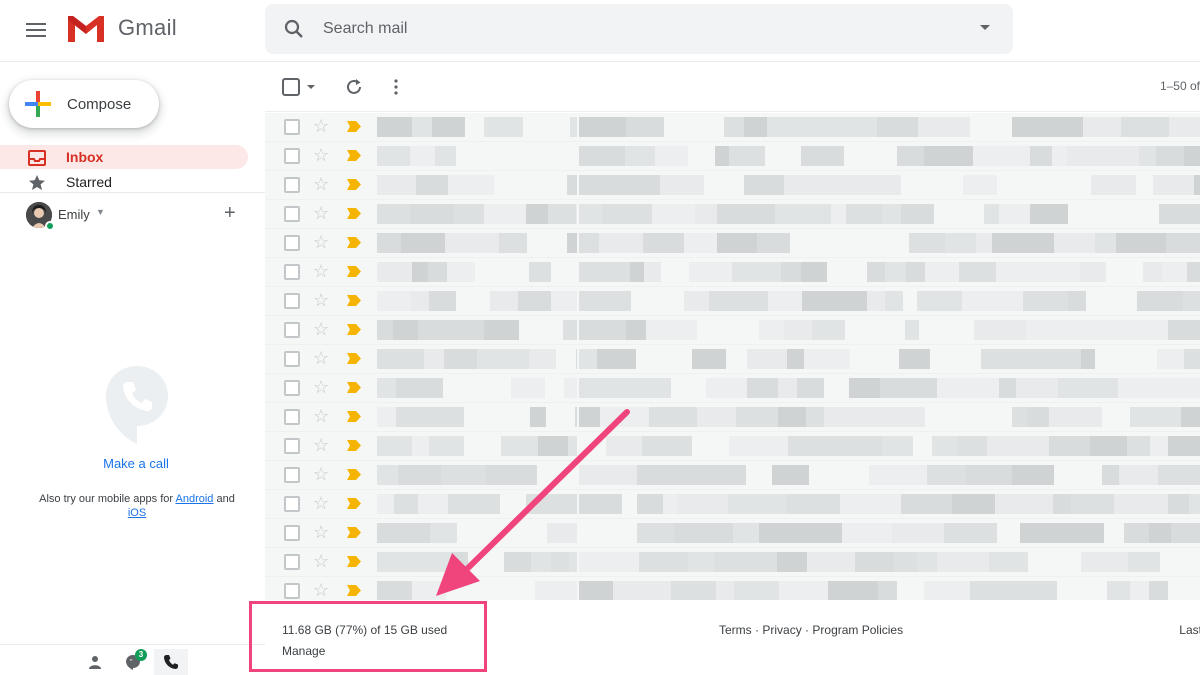 The width and height of the screenshot is (1200, 675). What do you see at coordinates (732, 87) in the screenshot?
I see `mail-toolbar: 1–50 of` at bounding box center [732, 87].